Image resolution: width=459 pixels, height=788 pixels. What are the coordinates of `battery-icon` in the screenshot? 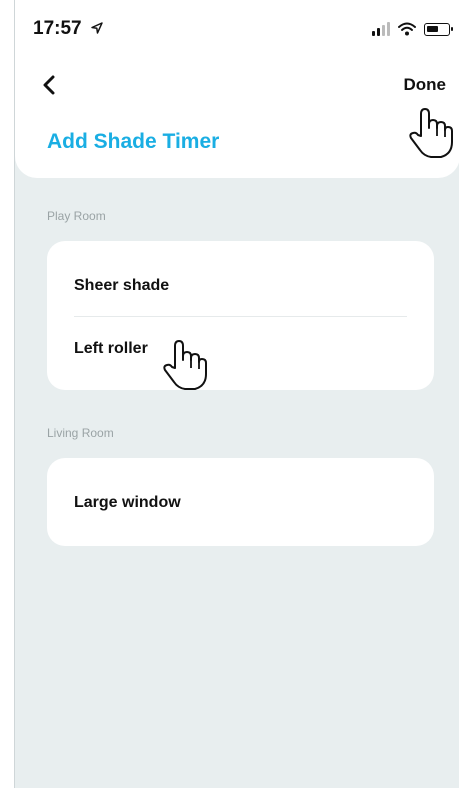 It's located at (438, 29).